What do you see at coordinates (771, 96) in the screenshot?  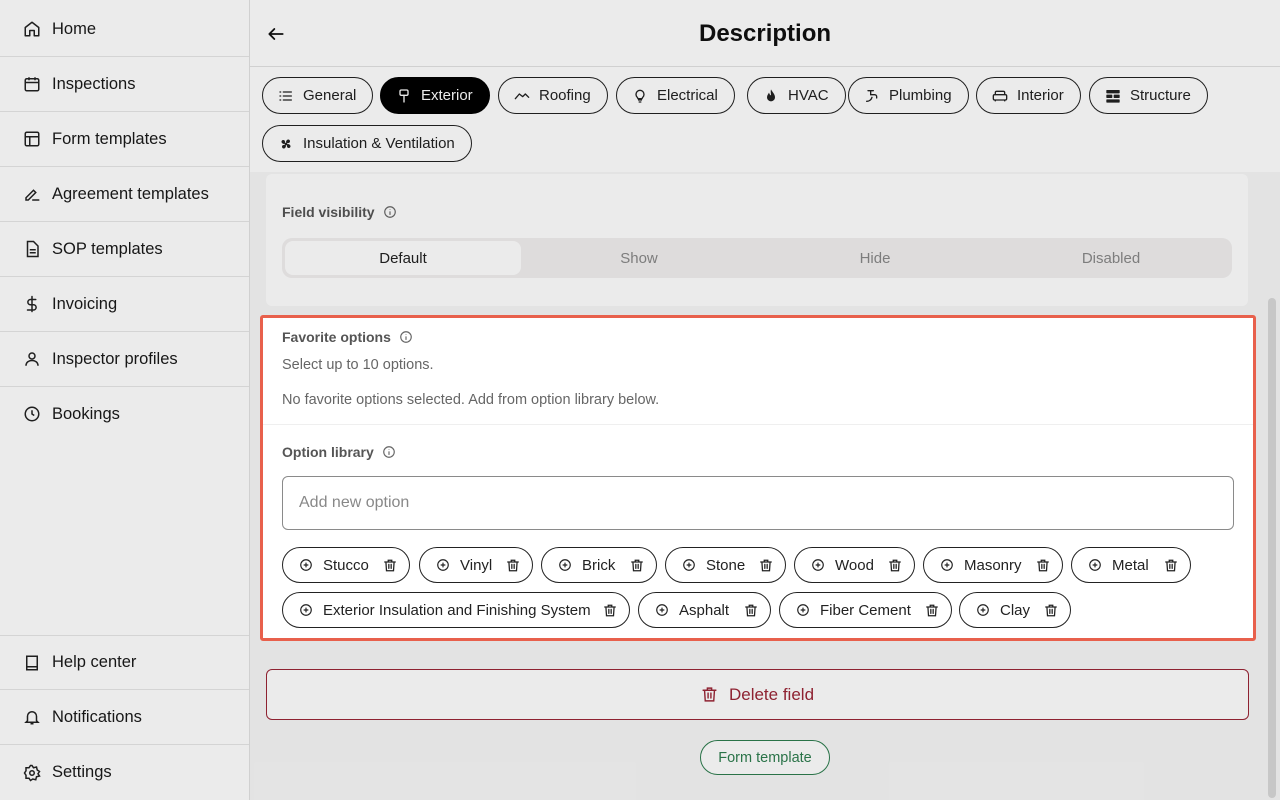 I see `flame-icon` at bounding box center [771, 96].